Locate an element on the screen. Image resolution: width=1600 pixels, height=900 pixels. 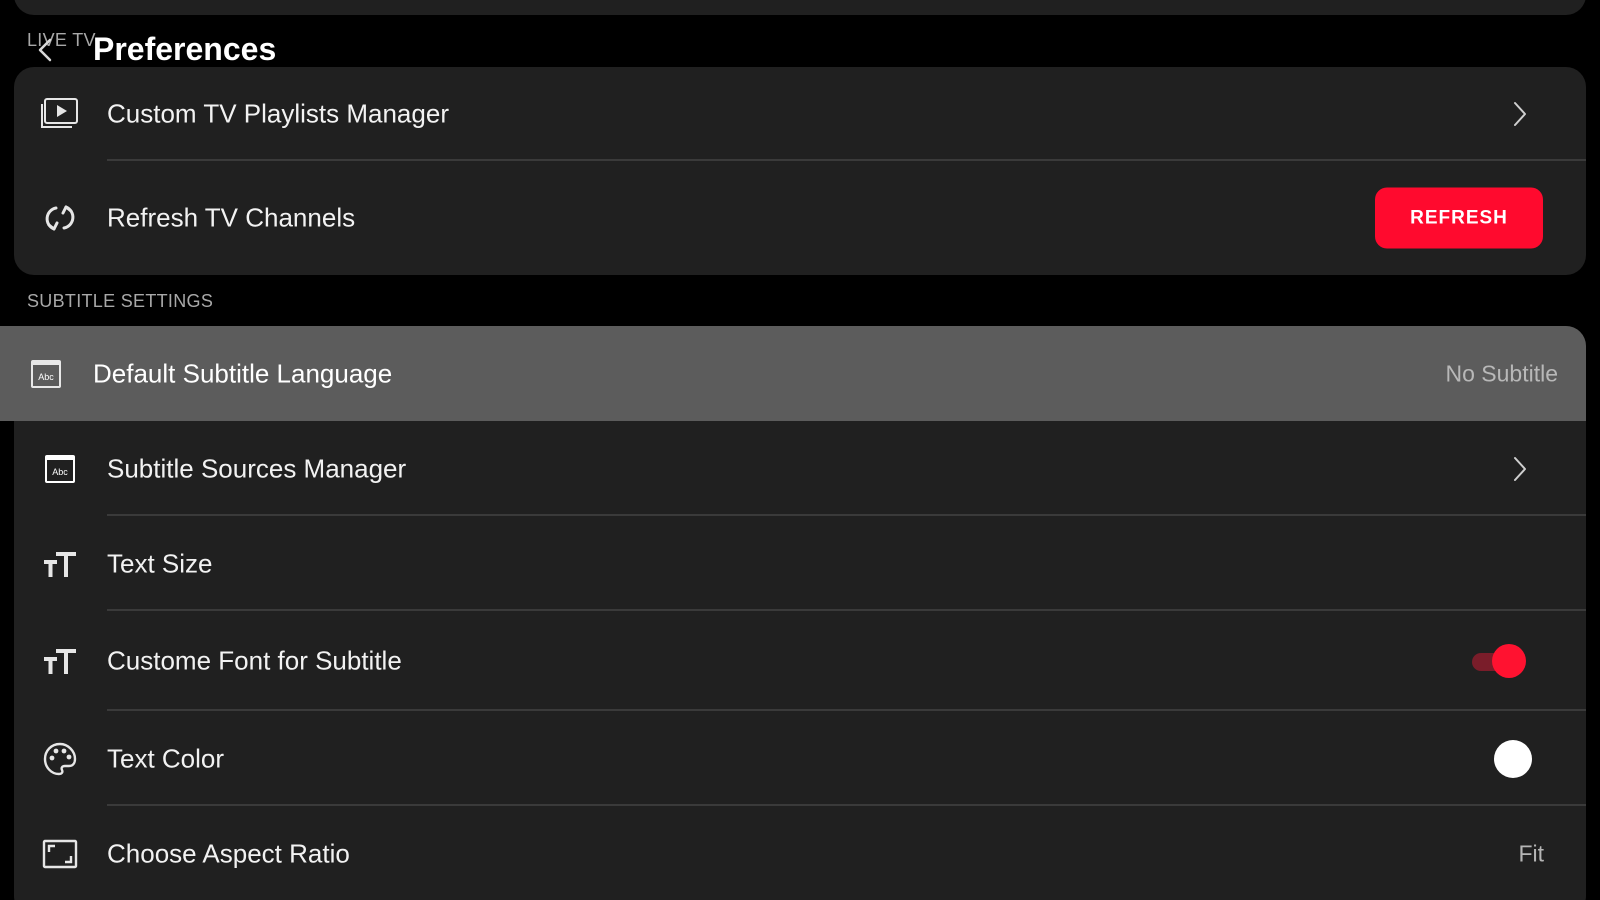
row-text-color: Text Color is located at coordinates (800, 758).